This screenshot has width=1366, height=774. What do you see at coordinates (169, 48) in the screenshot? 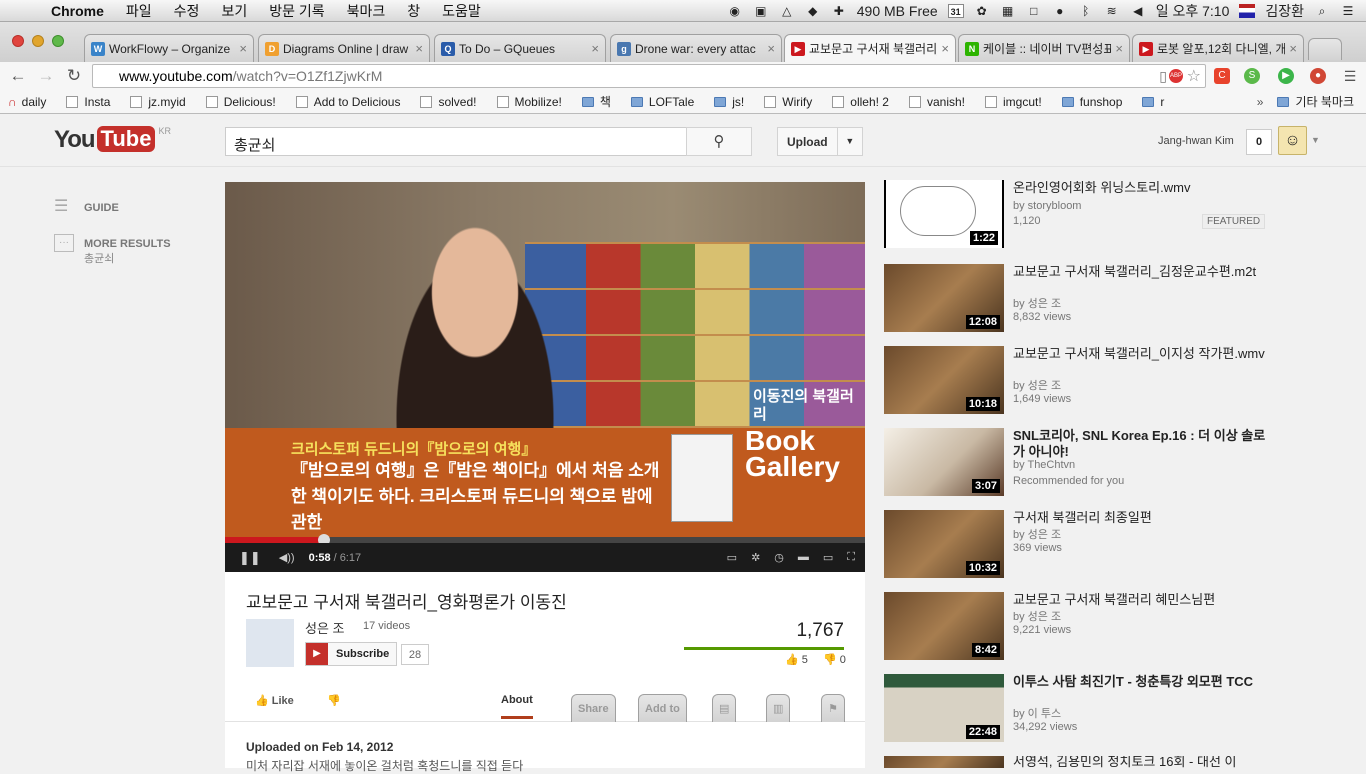
I see `browser-tab: W WorkFlowy – Organize ×` at bounding box center [169, 48].